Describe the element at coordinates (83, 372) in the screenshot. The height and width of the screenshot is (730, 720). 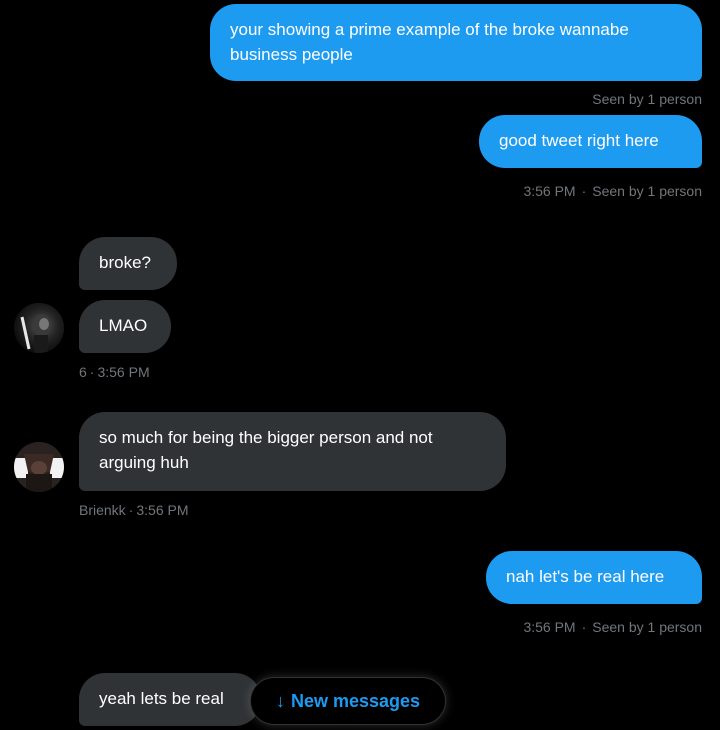
I see `sender-name: 6` at that location.